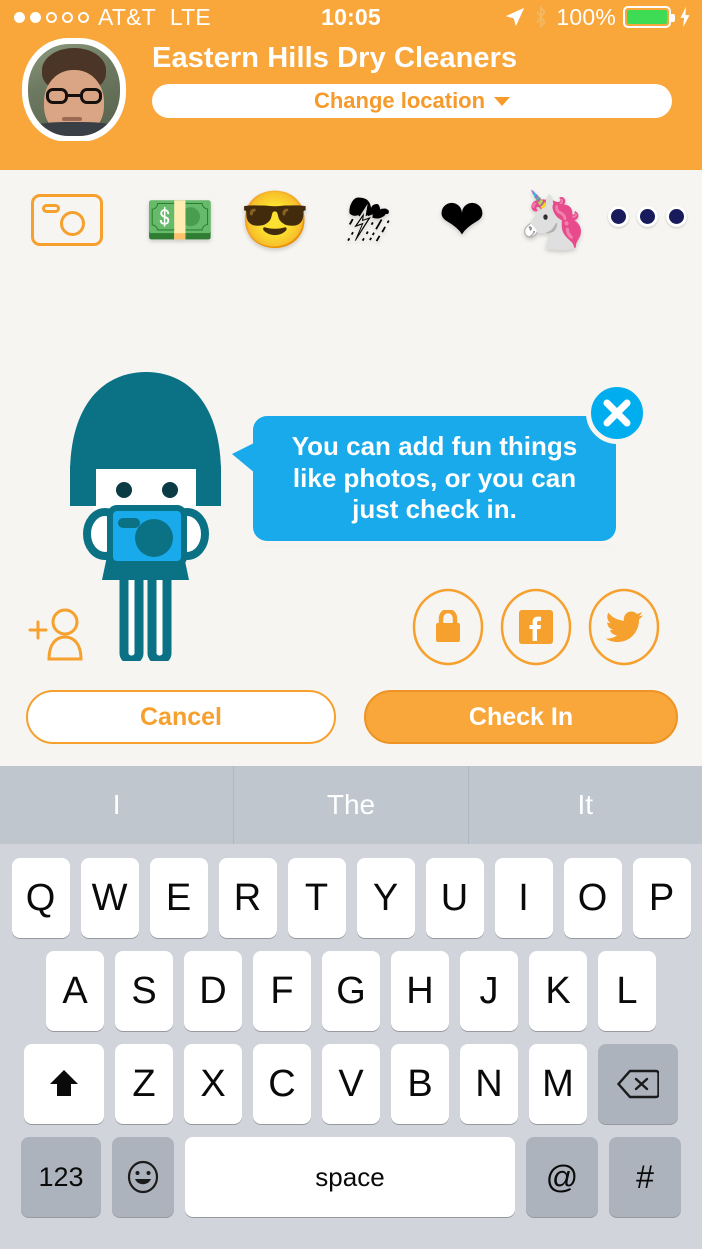  I want to click on key-s: S, so click(144, 991).